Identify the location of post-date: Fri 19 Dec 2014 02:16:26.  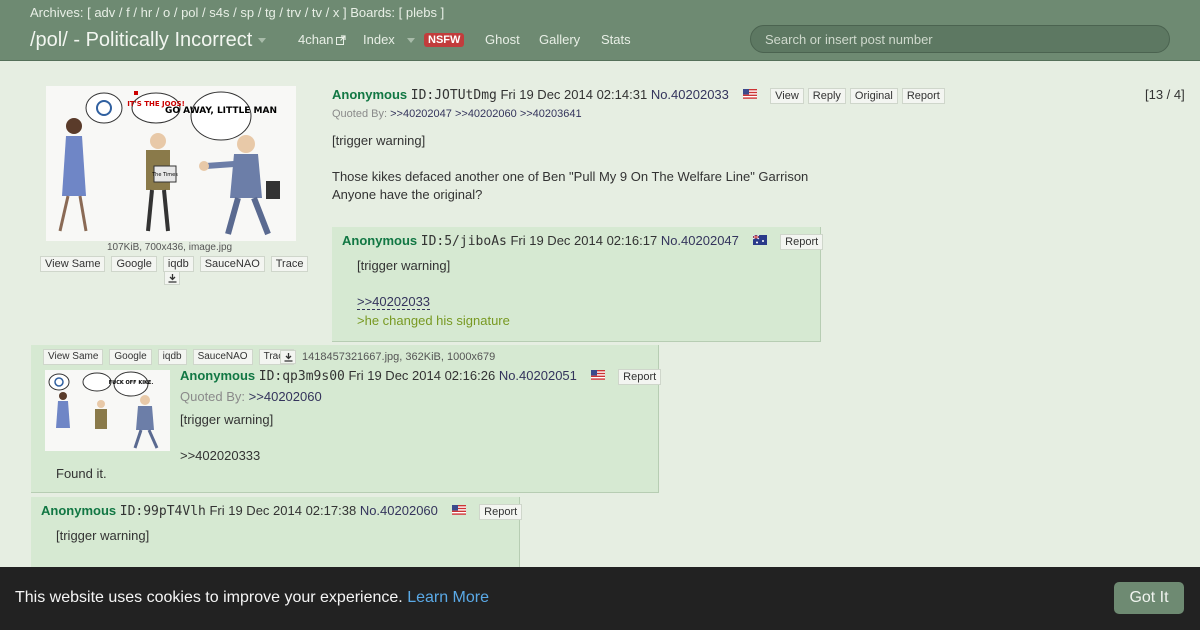
(422, 375).